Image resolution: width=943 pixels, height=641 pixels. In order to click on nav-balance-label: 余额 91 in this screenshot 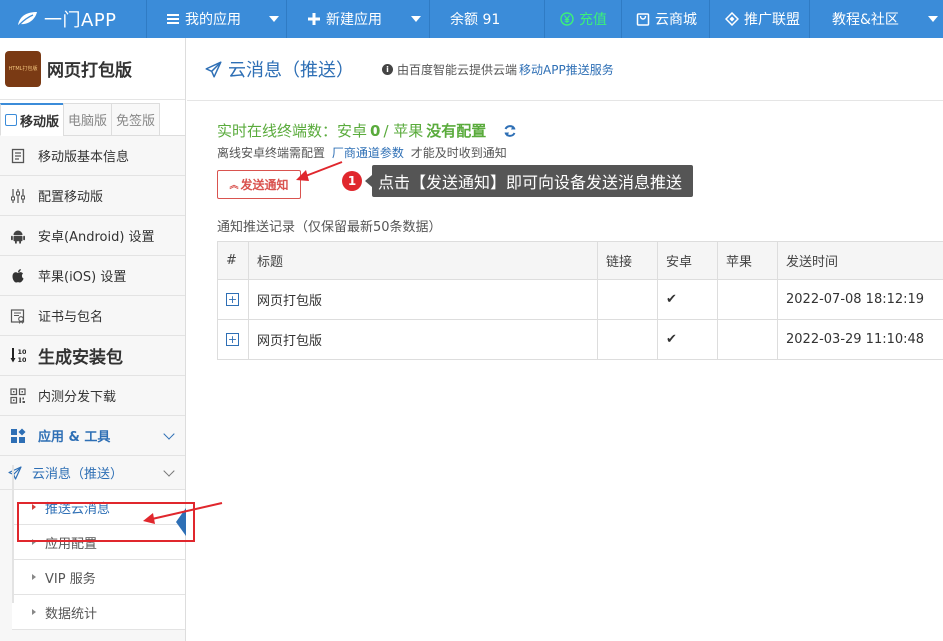, I will do `click(475, 20)`.